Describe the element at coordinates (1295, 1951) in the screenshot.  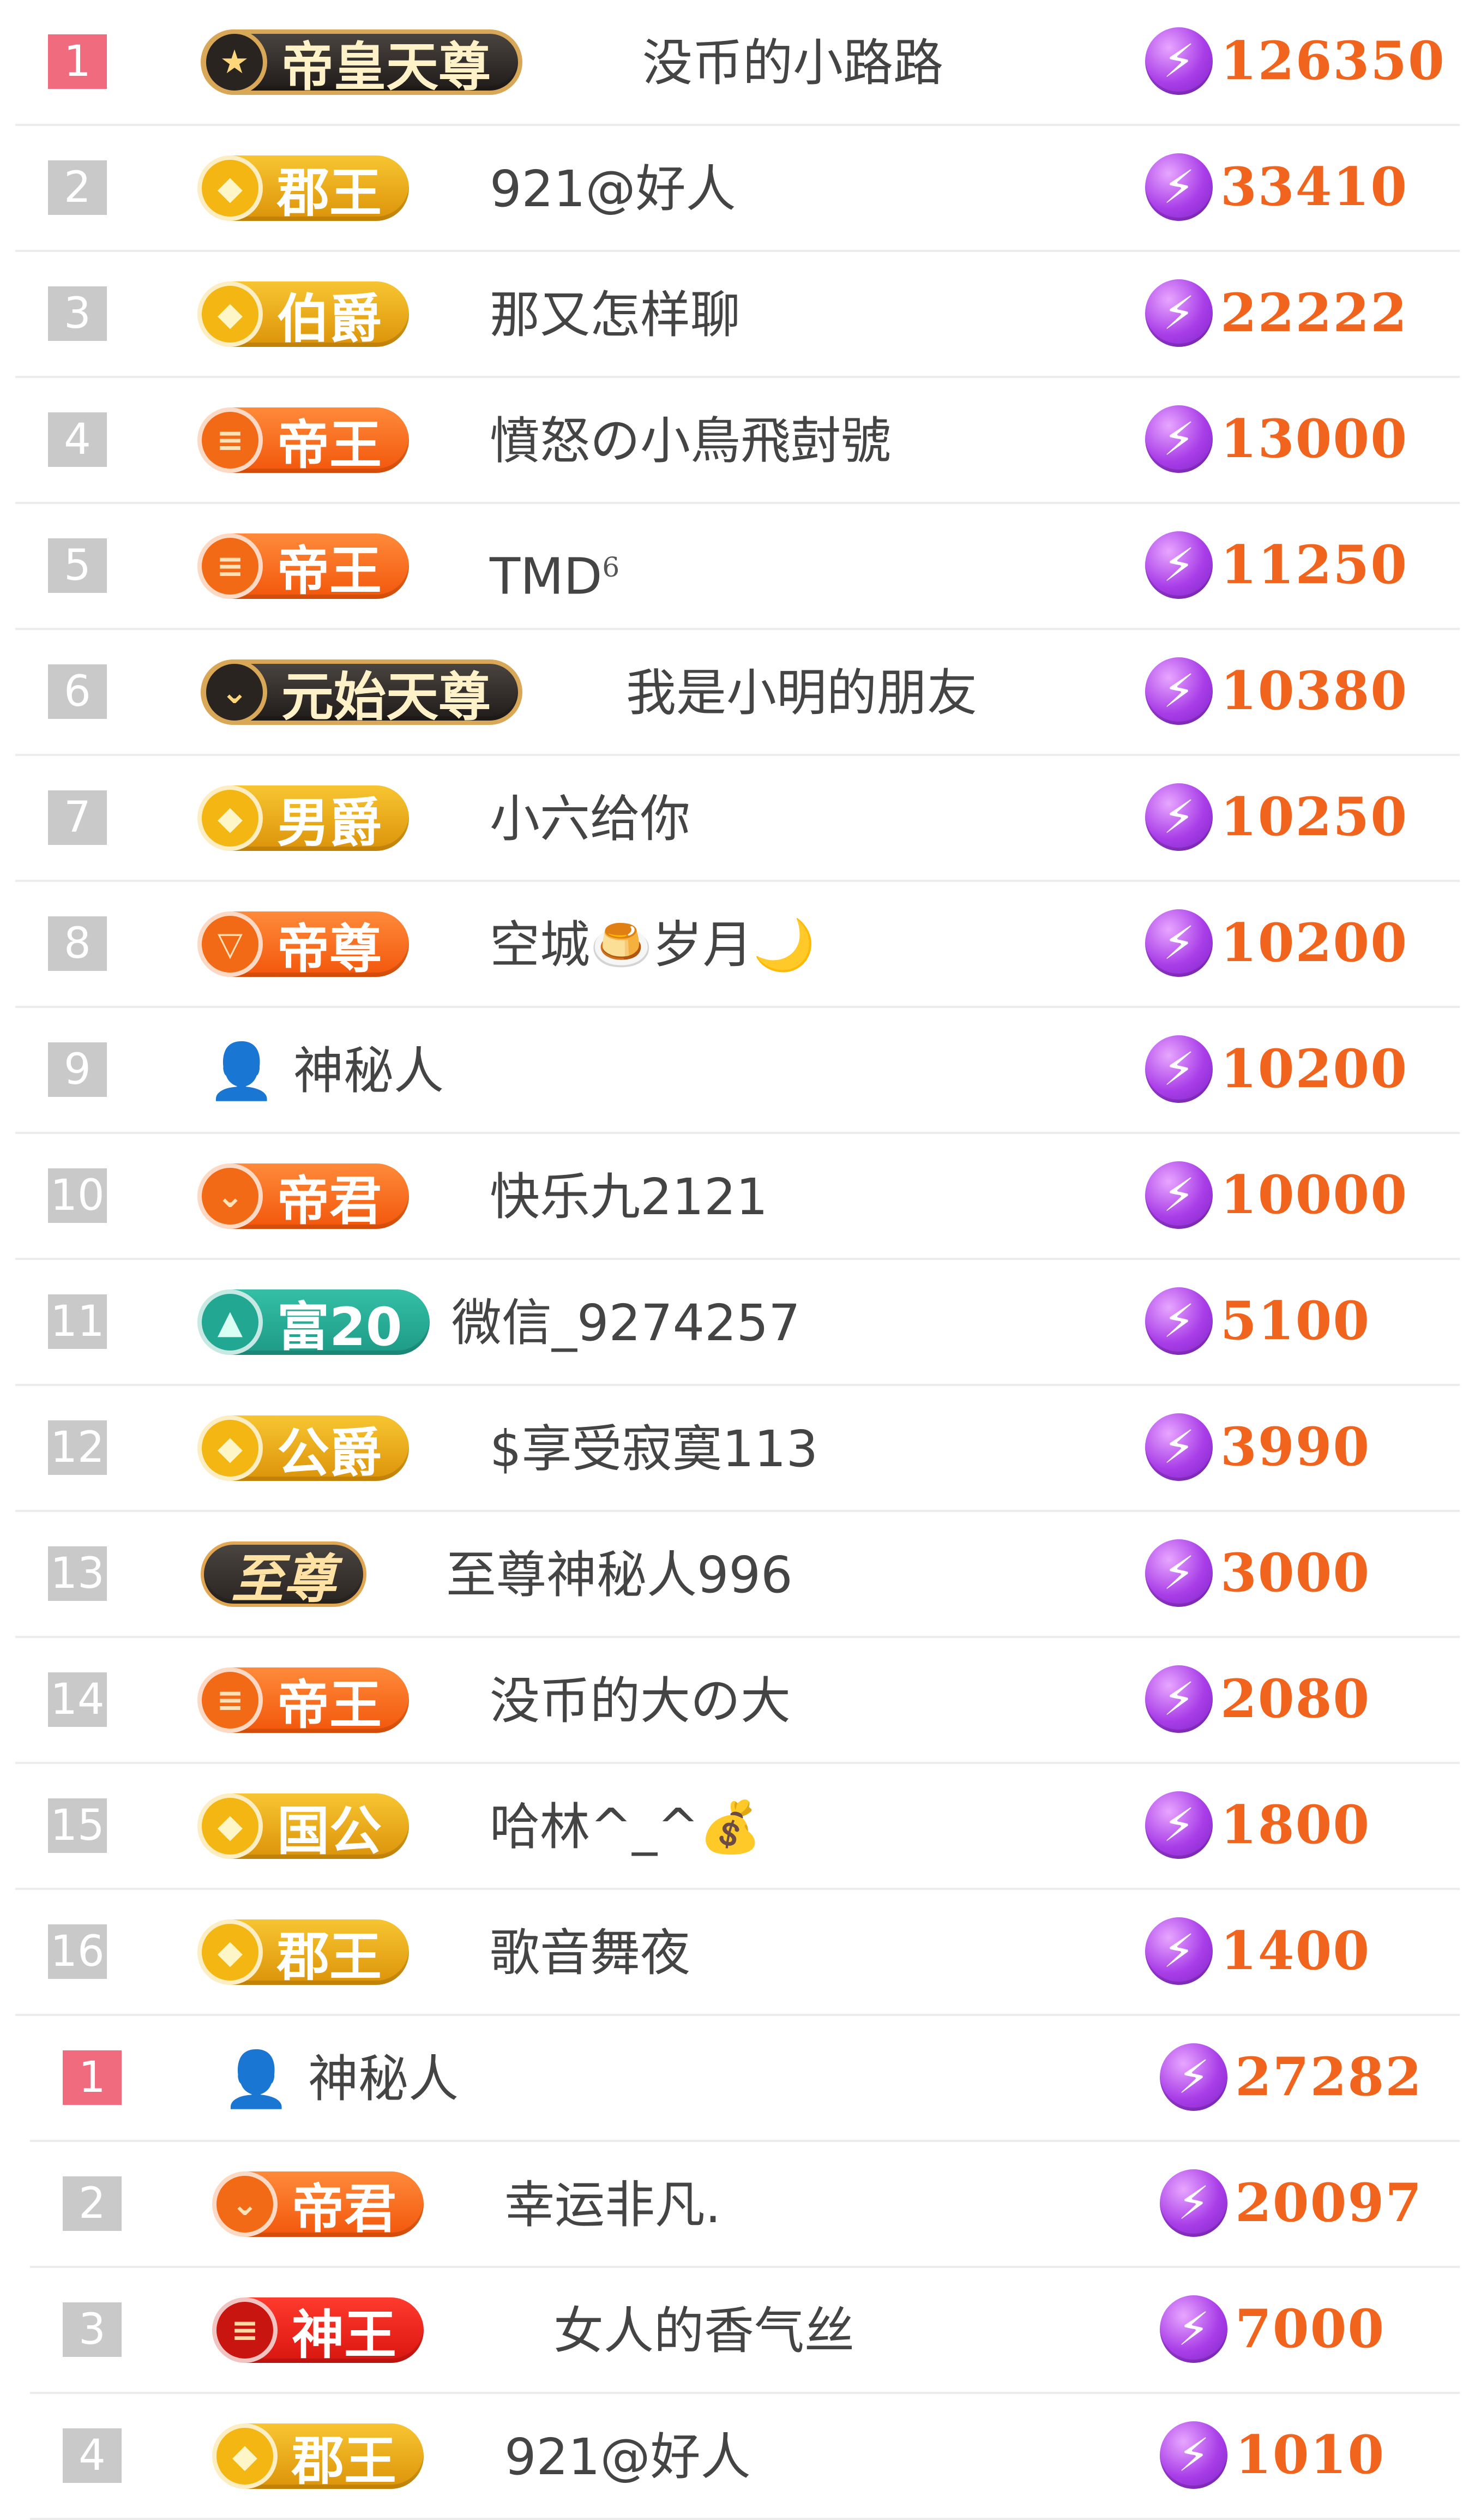
I see `score-value: 1400` at that location.